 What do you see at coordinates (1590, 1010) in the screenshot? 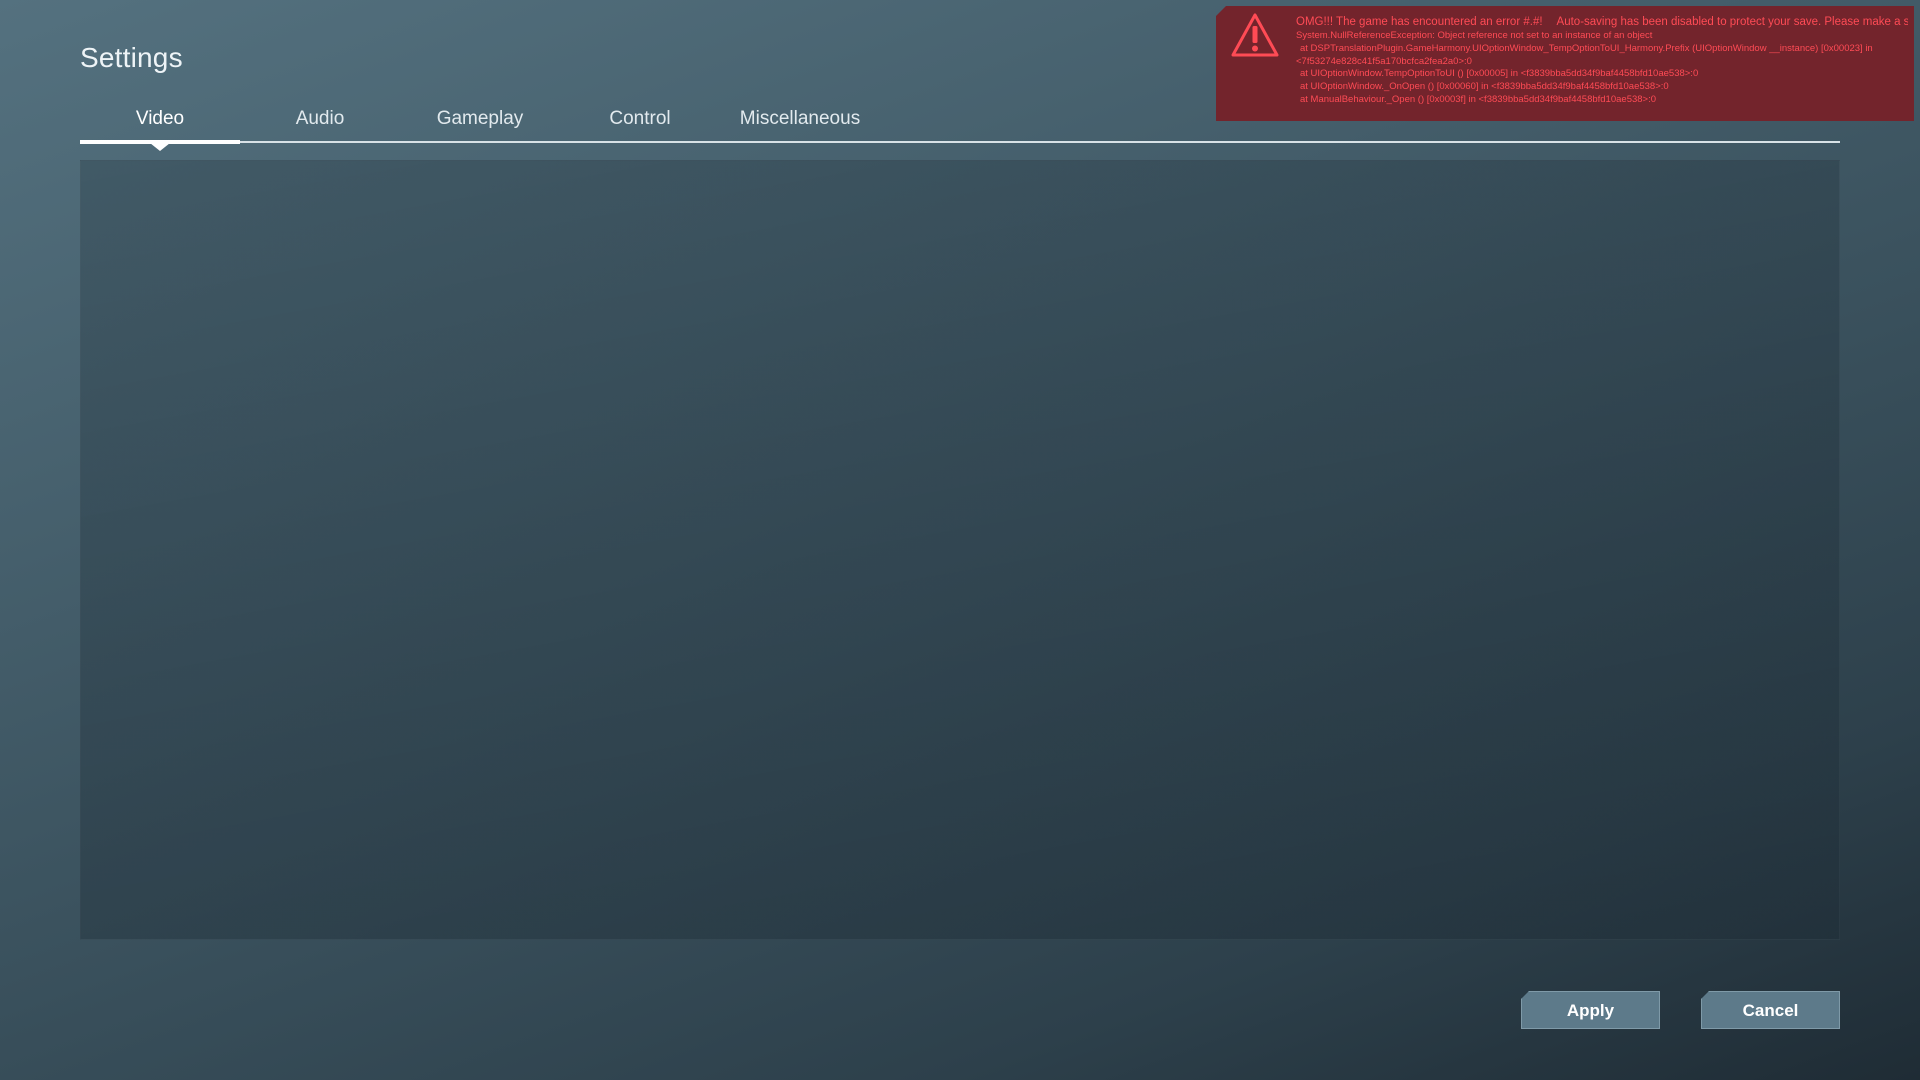
I see `apply-button: Apply` at bounding box center [1590, 1010].